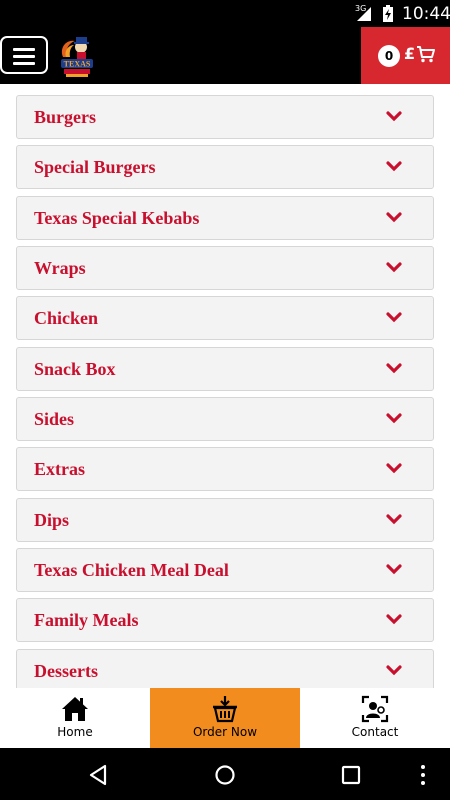 Image resolution: width=450 pixels, height=800 pixels. Describe the element at coordinates (225, 709) in the screenshot. I see `basket-icon` at that location.